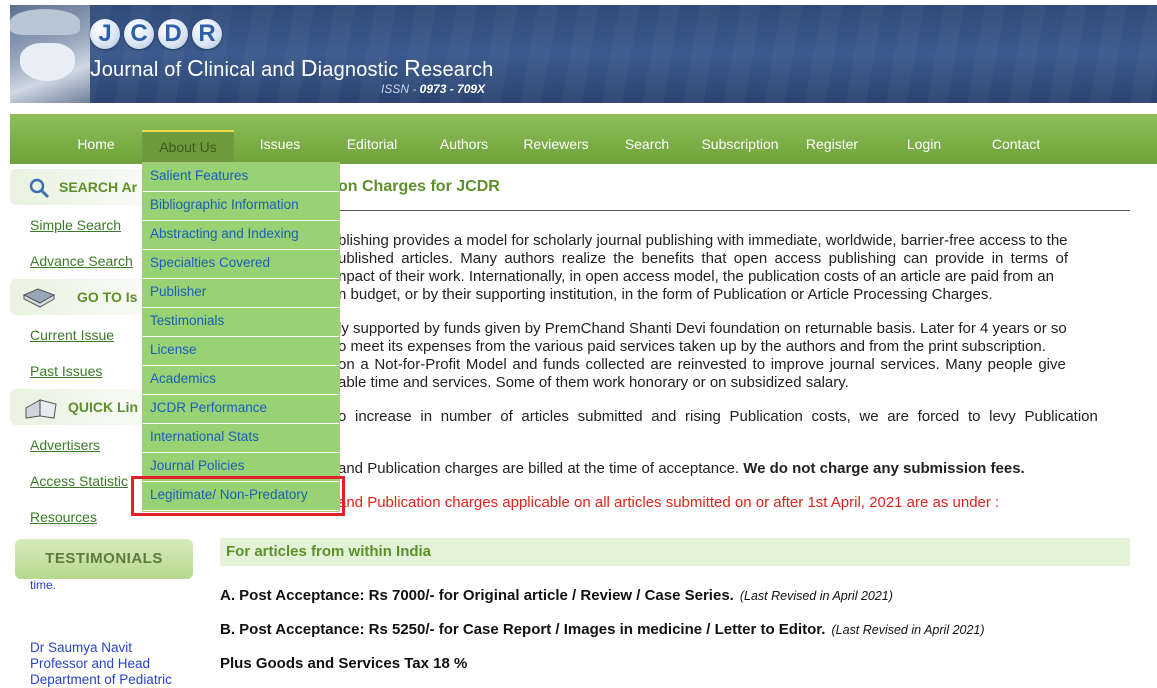 The image size is (1157, 688). What do you see at coordinates (72, 335) in the screenshot?
I see `current-issue-link: Current Issue` at bounding box center [72, 335].